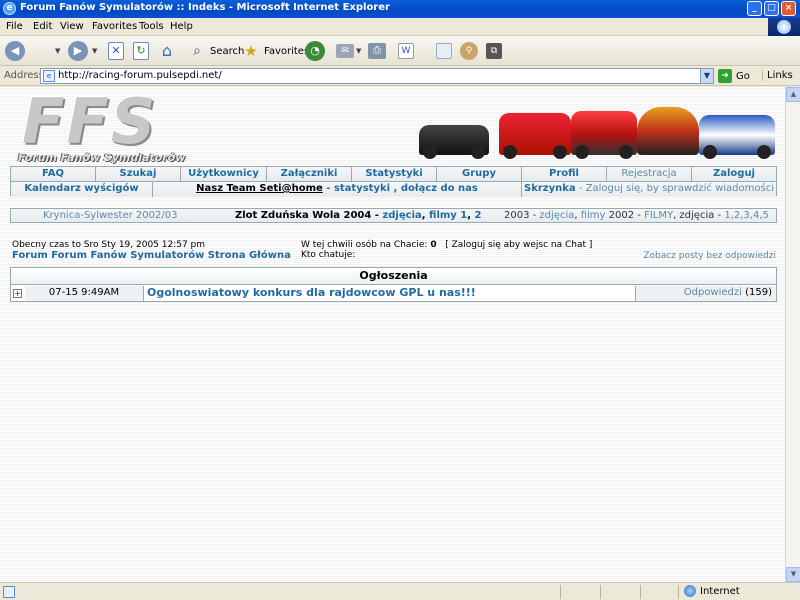 The width and height of the screenshot is (800, 600). What do you see at coordinates (771, 8) in the screenshot?
I see `maximize-button: □` at bounding box center [771, 8].